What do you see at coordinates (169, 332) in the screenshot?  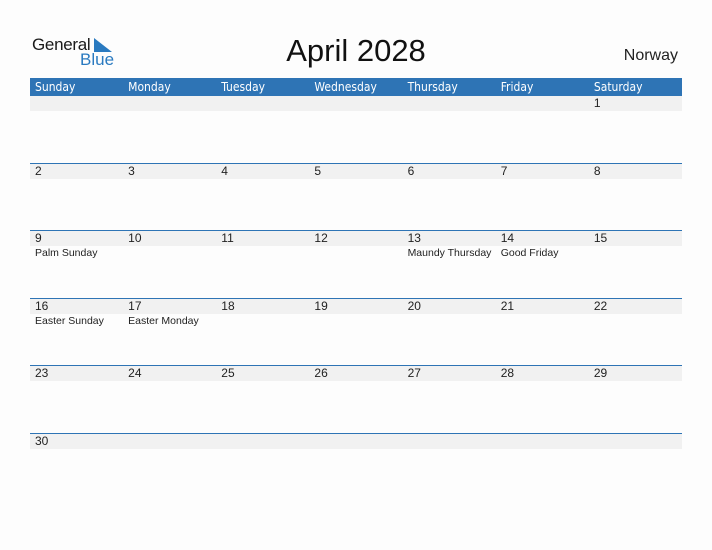 I see `day-cell: 17 Easter Monday` at bounding box center [169, 332].